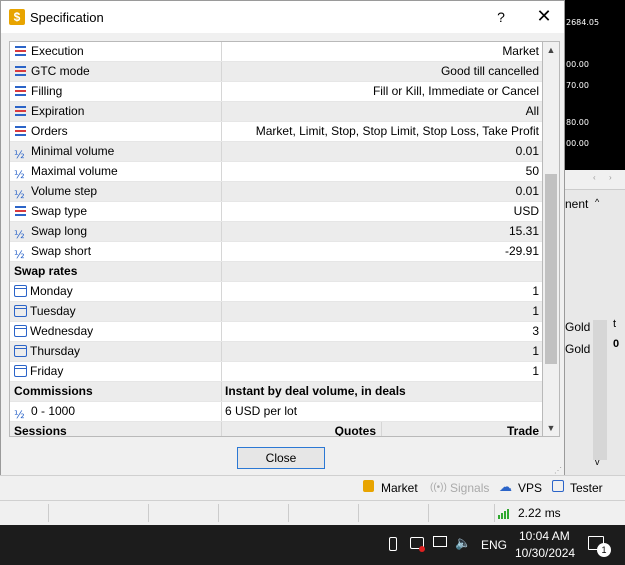 The image size is (625, 565). What do you see at coordinates (276, 252) in the screenshot?
I see `table-row: ½ Swap short -29.91` at bounding box center [276, 252].